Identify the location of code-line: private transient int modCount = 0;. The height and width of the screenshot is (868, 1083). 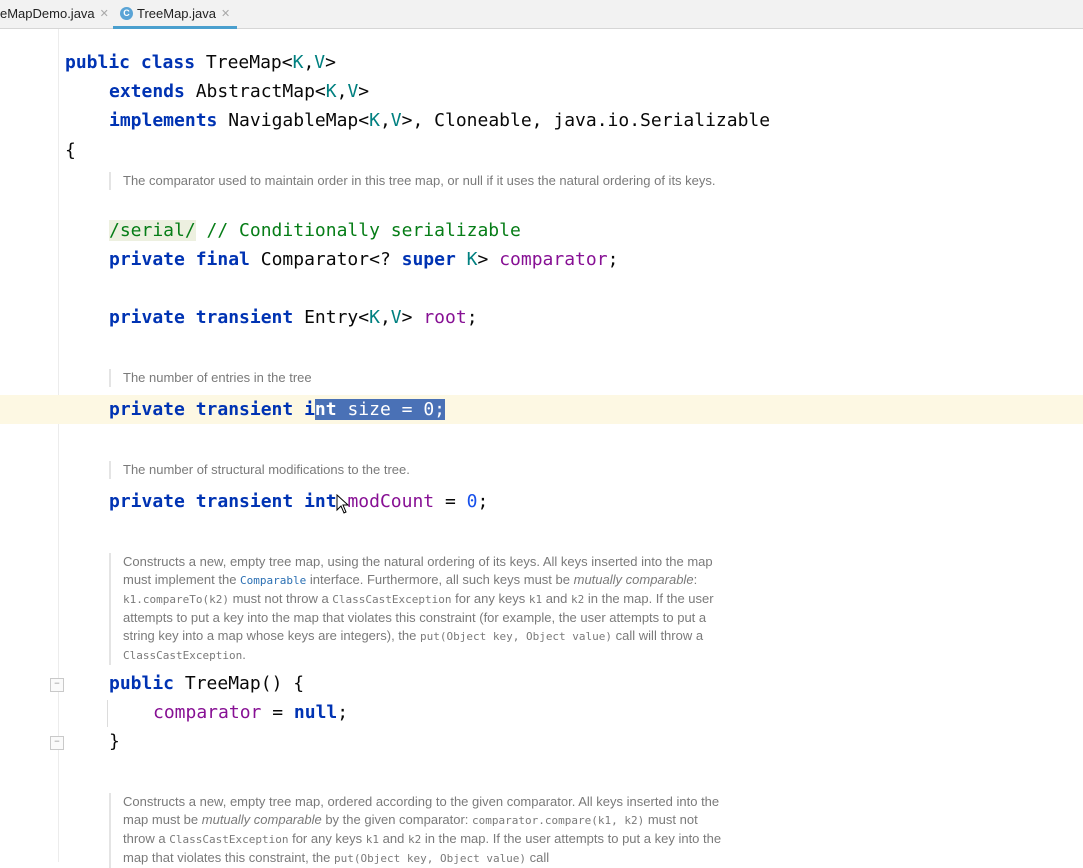
(298, 501).